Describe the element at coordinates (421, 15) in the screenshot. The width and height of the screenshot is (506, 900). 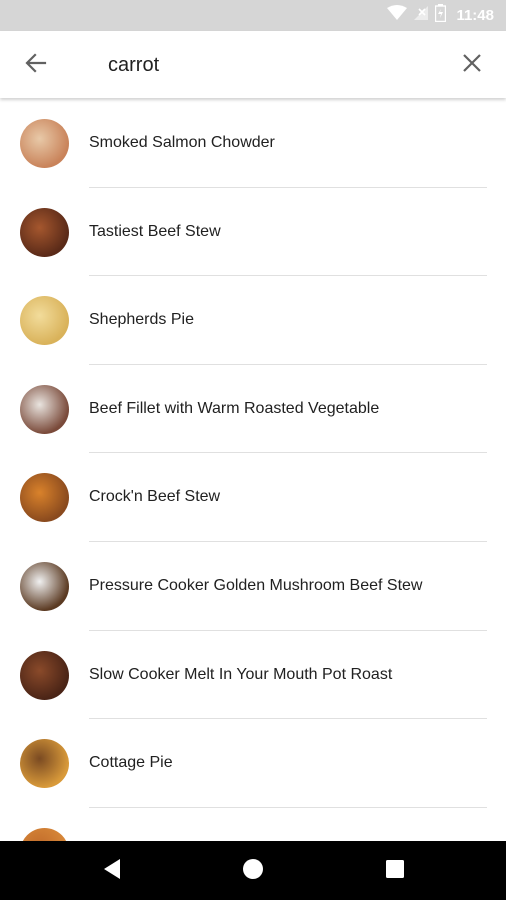
I see `signal-icon` at that location.